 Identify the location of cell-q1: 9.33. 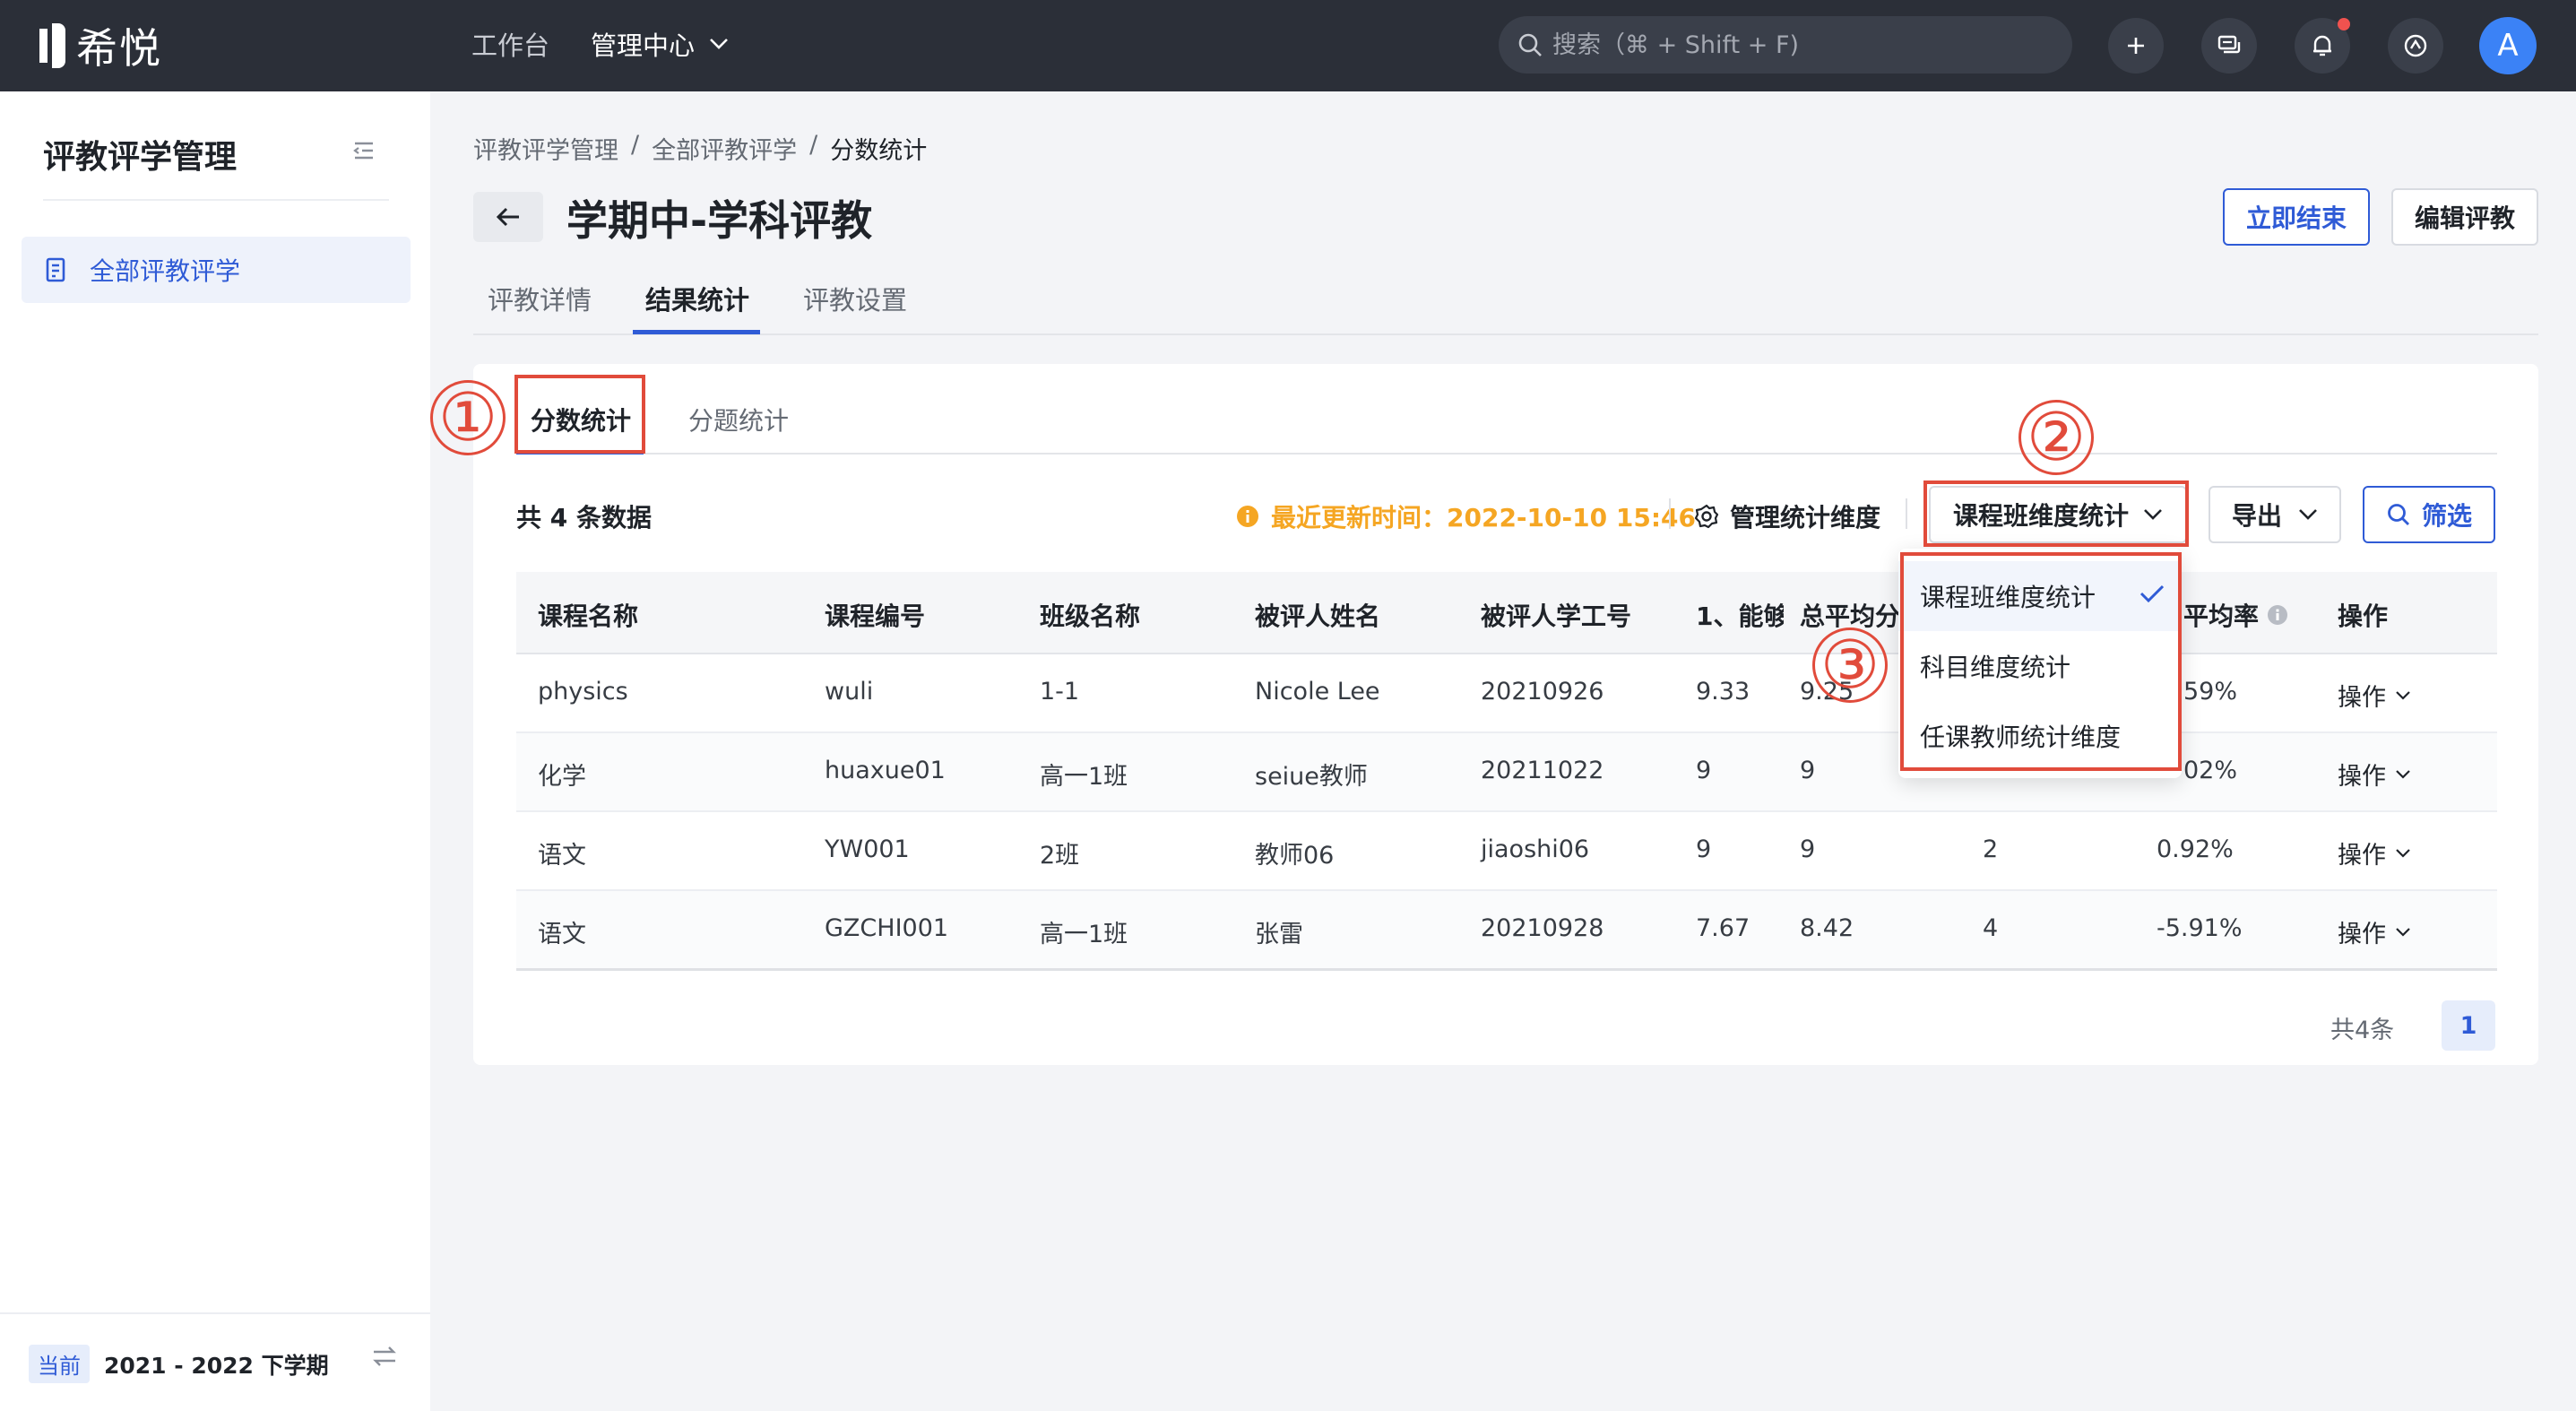
(1723, 692).